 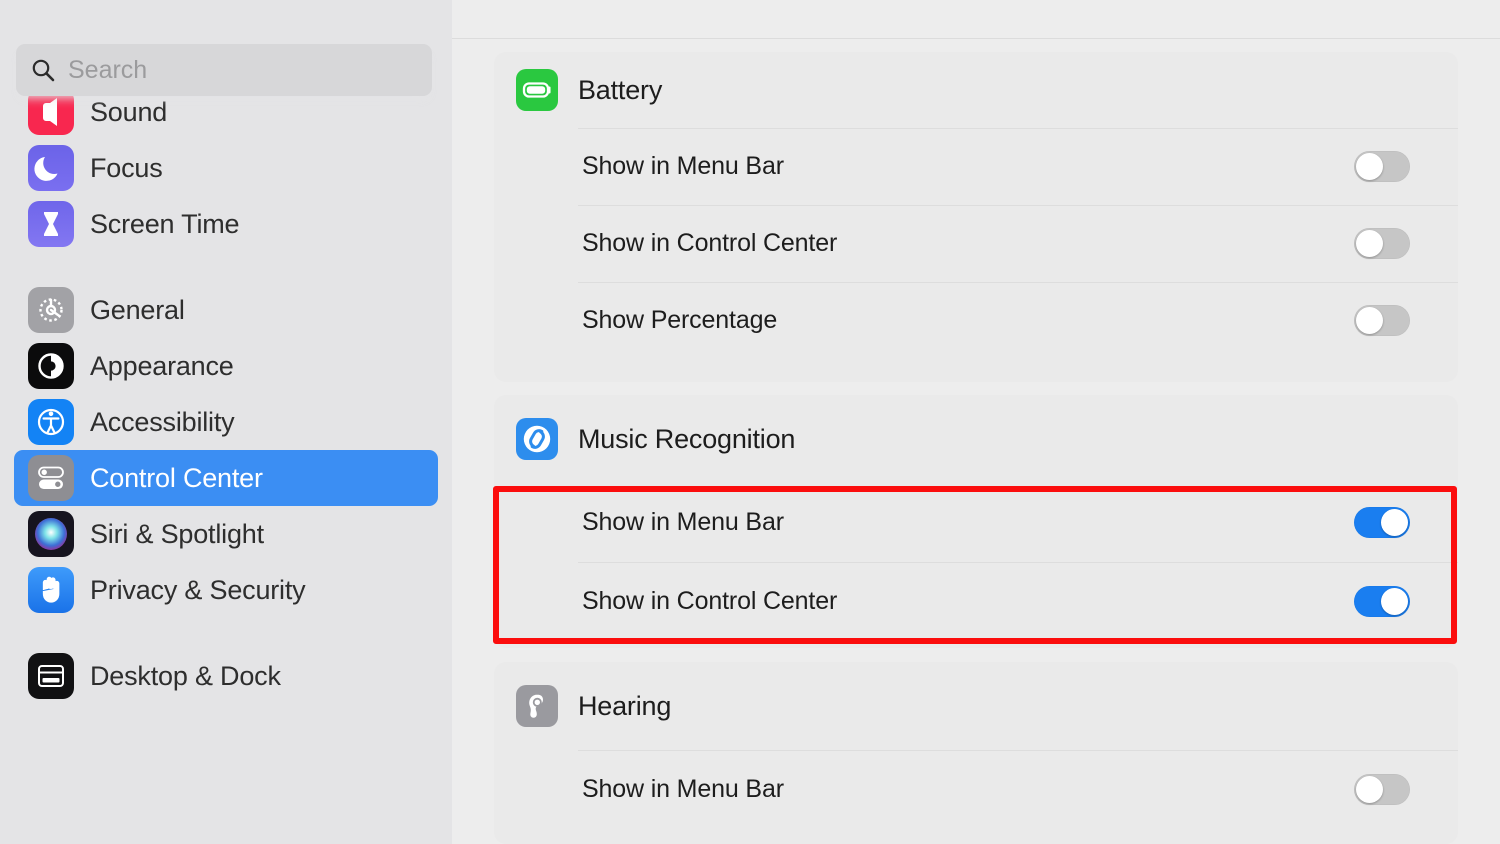 I want to click on setting-row-music-menu-bar: Show in Menu Bar, so click(x=976, y=522).